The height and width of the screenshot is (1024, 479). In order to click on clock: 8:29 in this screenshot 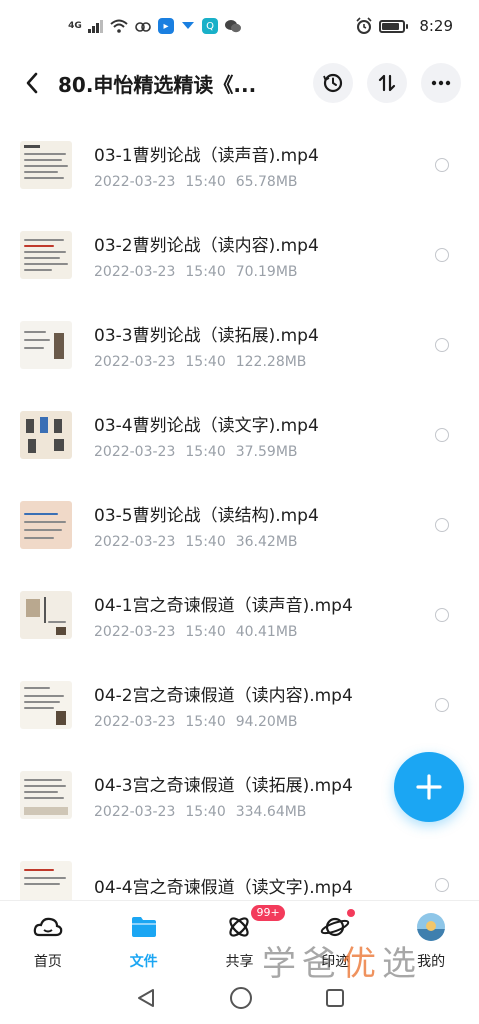, I will do `click(436, 26)`.